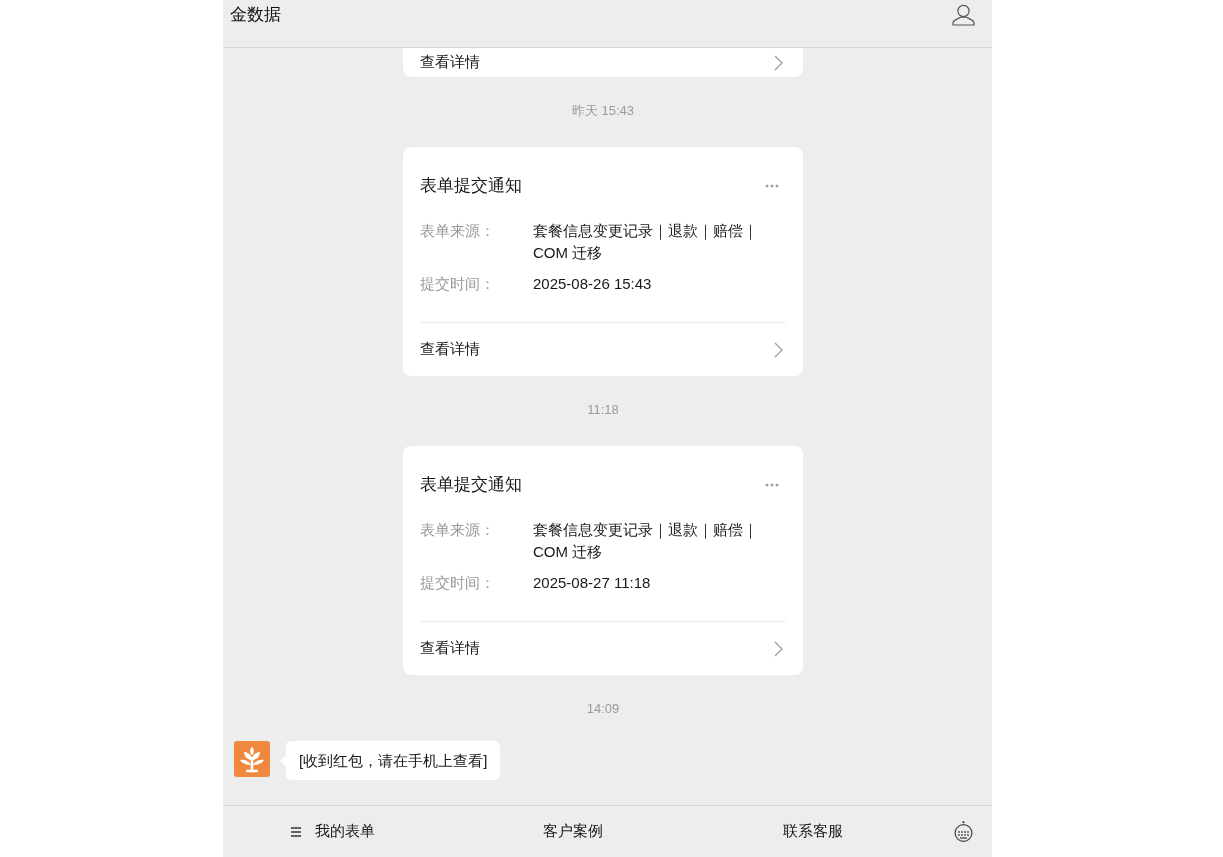  Describe the element at coordinates (296, 831) in the screenshot. I see `menu-icon` at that location.